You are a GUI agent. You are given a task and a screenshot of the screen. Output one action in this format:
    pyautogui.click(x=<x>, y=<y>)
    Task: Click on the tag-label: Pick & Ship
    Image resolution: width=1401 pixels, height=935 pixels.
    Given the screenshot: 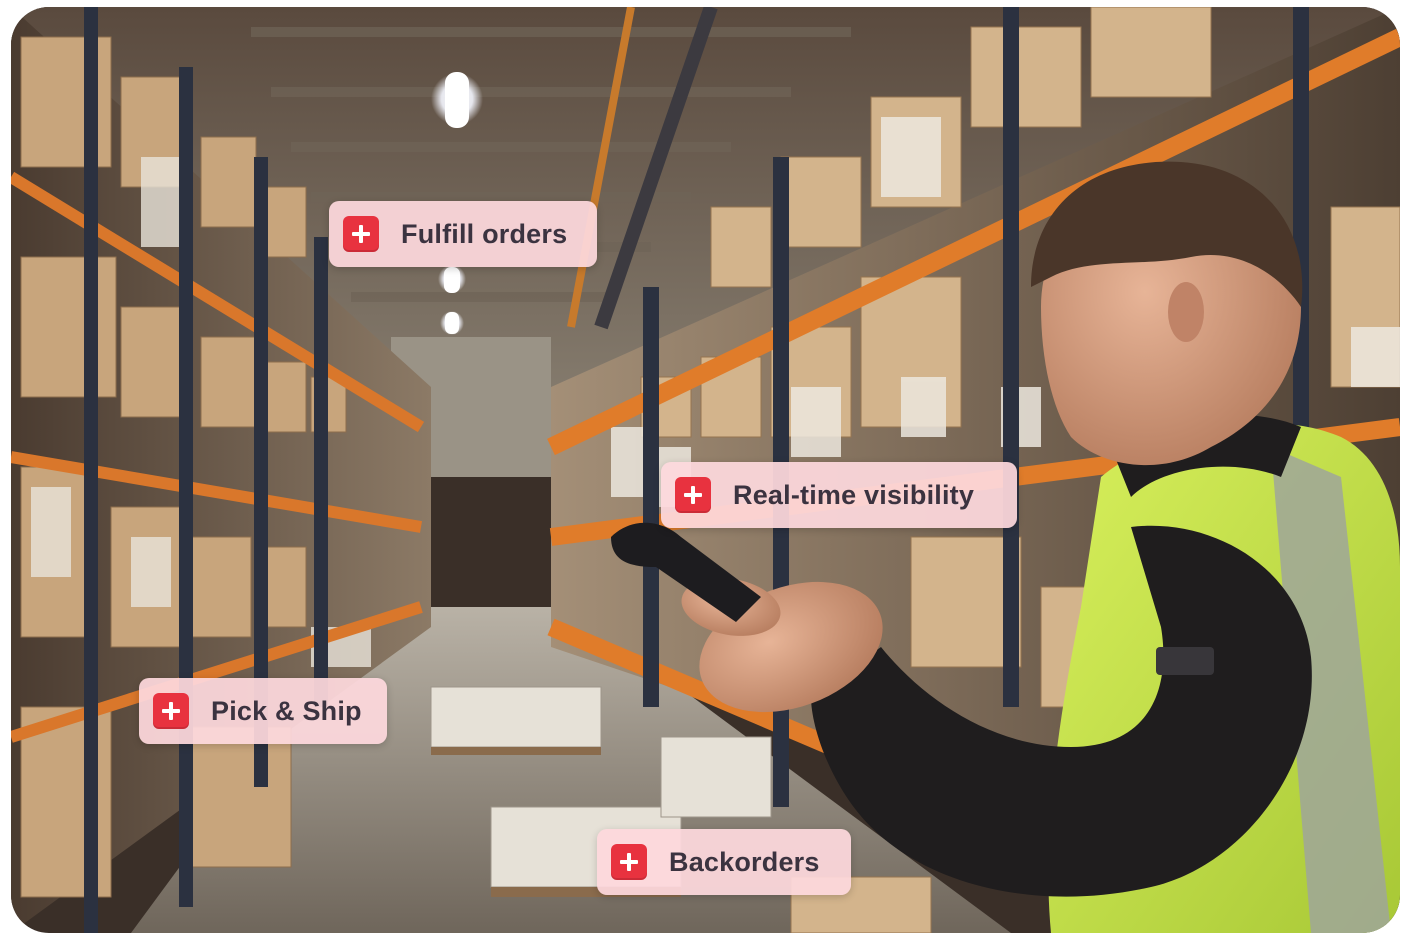 What is the action you would take?
    pyautogui.click(x=286, y=710)
    